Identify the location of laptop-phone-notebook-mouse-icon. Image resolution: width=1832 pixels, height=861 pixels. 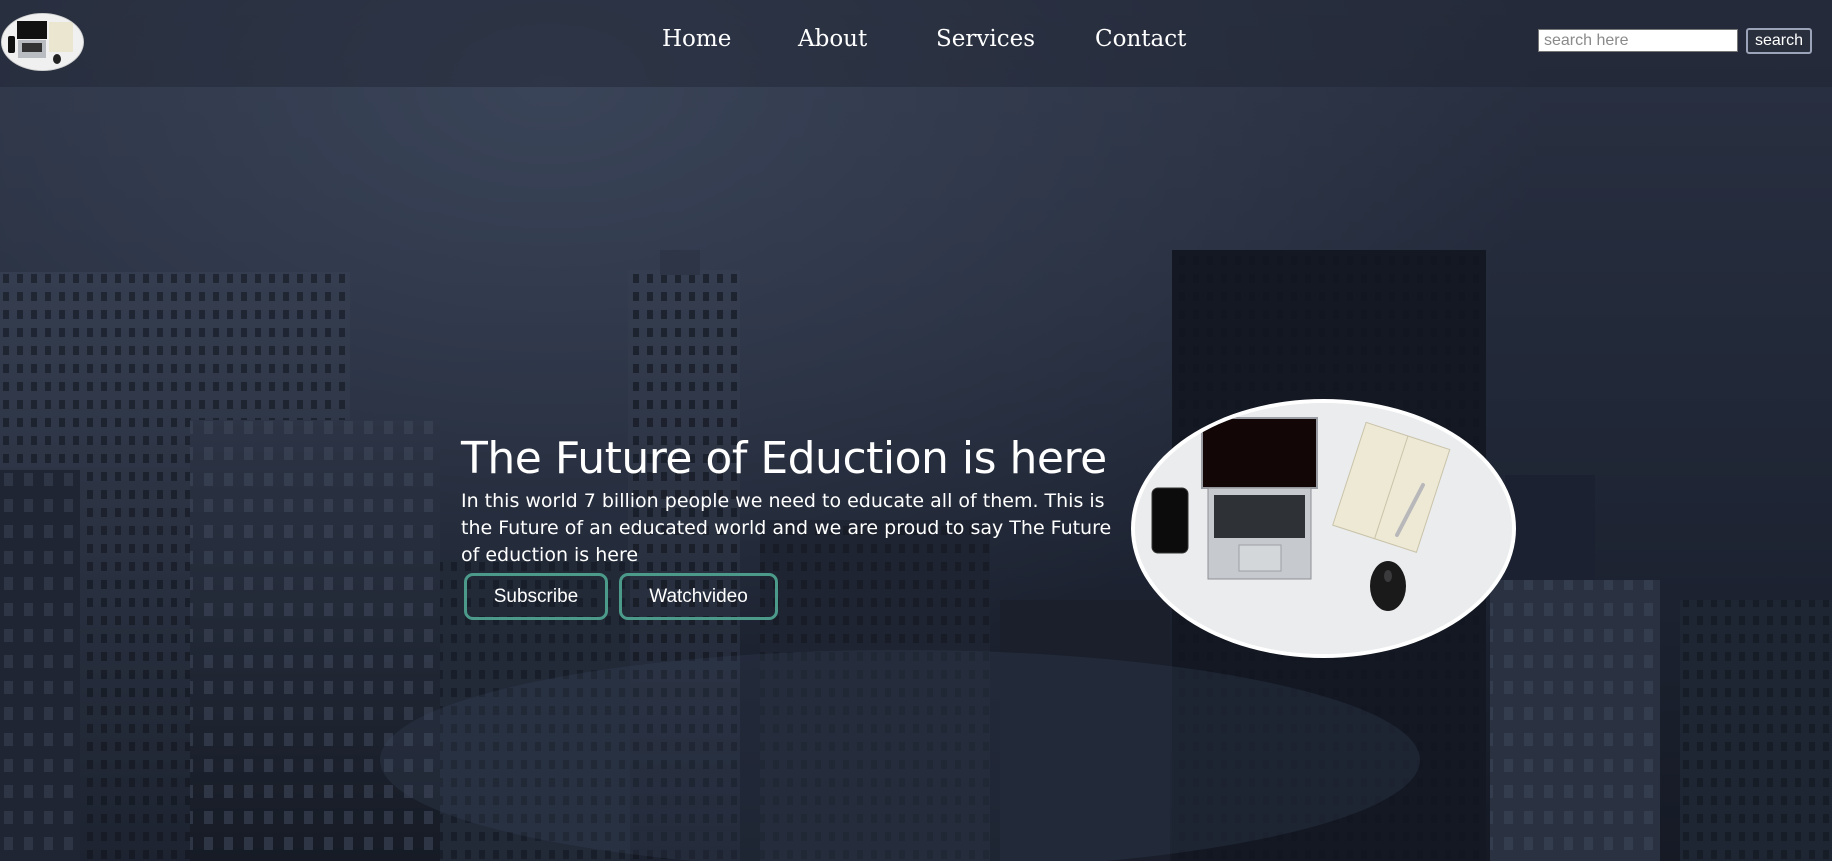
(1323, 528).